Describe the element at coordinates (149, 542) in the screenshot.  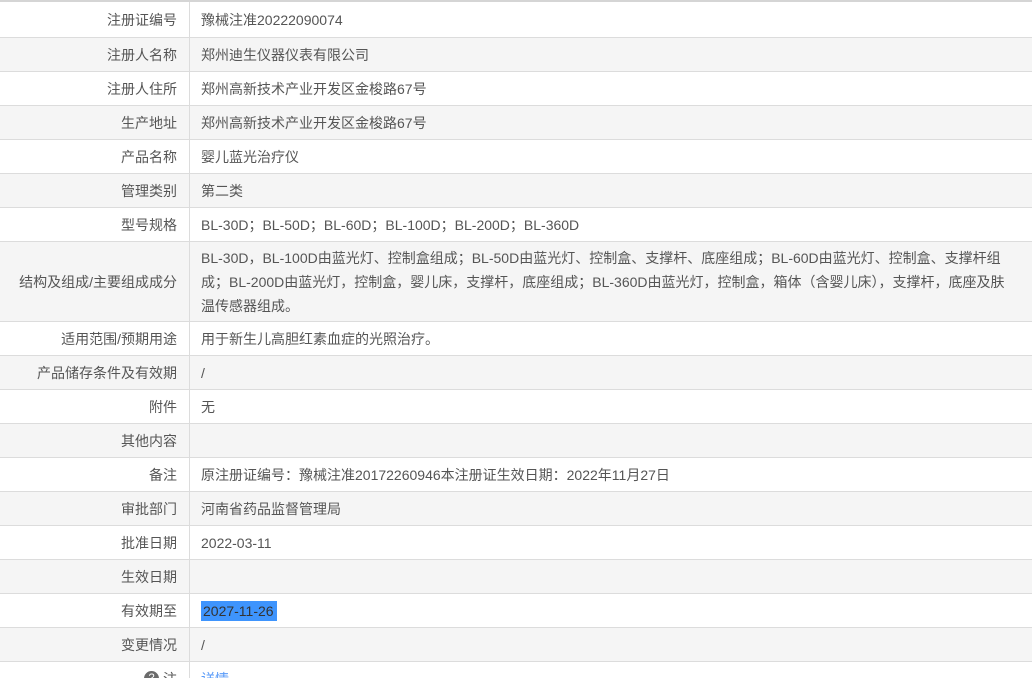
I see `row-label-text: 批准日期` at that location.